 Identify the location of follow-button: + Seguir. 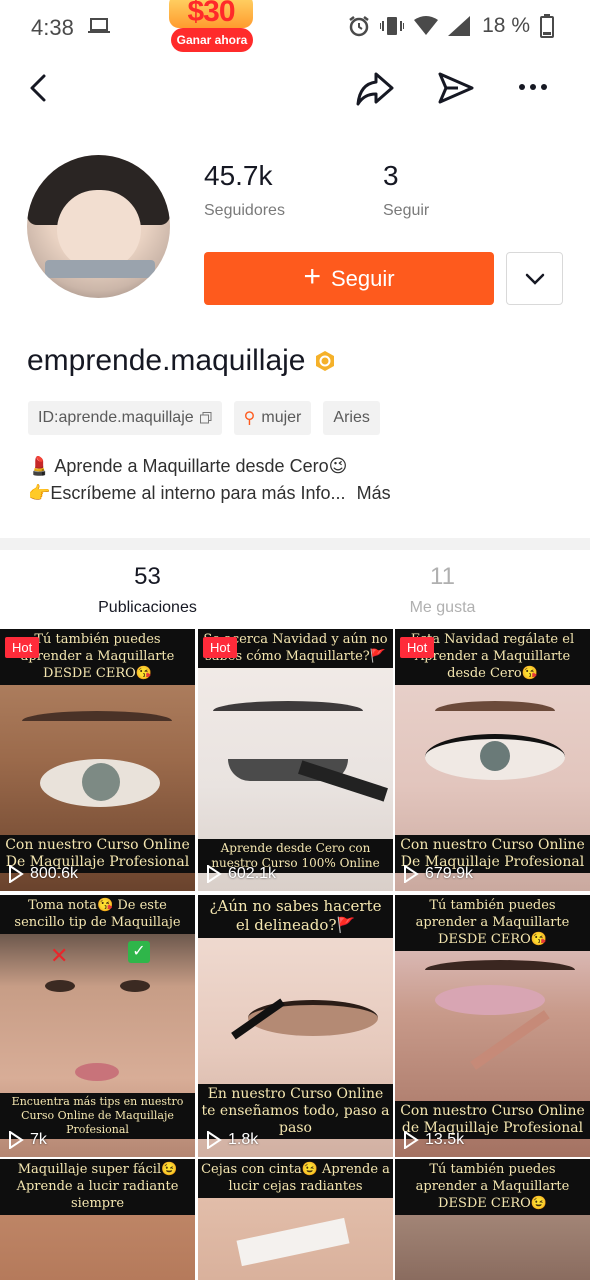
(349, 278).